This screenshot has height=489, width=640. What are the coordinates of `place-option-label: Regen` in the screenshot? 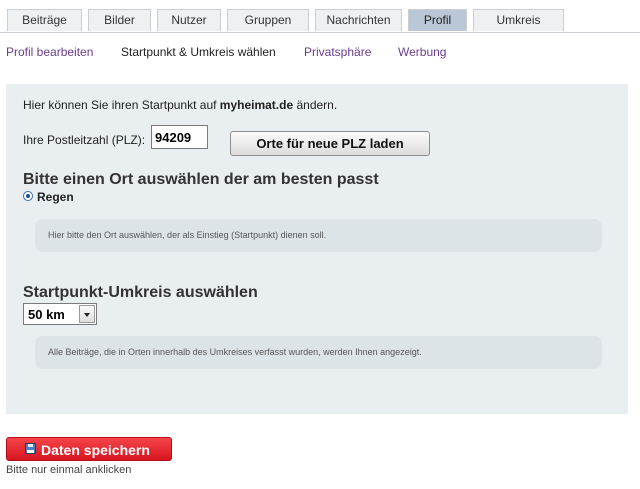 It's located at (55, 197).